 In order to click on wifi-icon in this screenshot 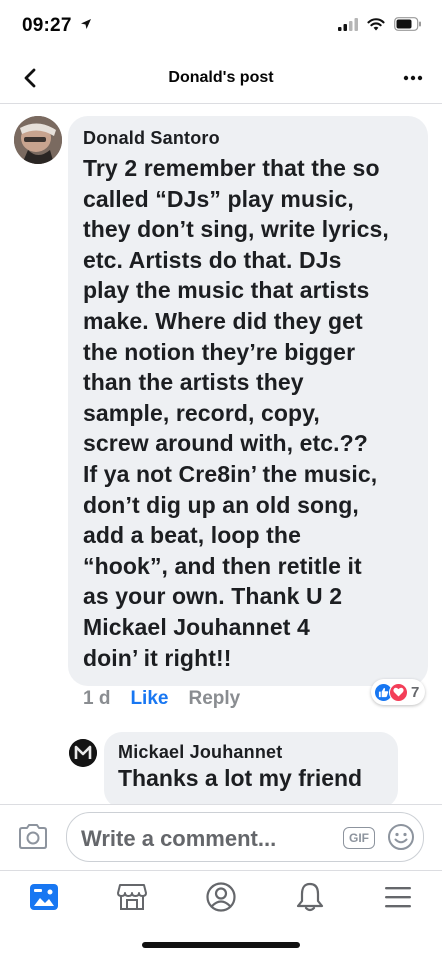, I will do `click(376, 23)`.